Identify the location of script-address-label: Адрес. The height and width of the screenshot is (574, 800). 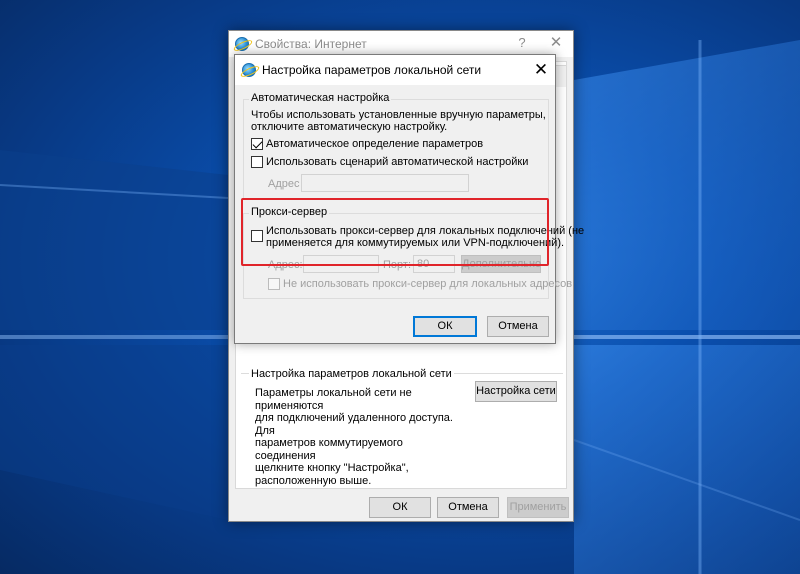
(284, 184).